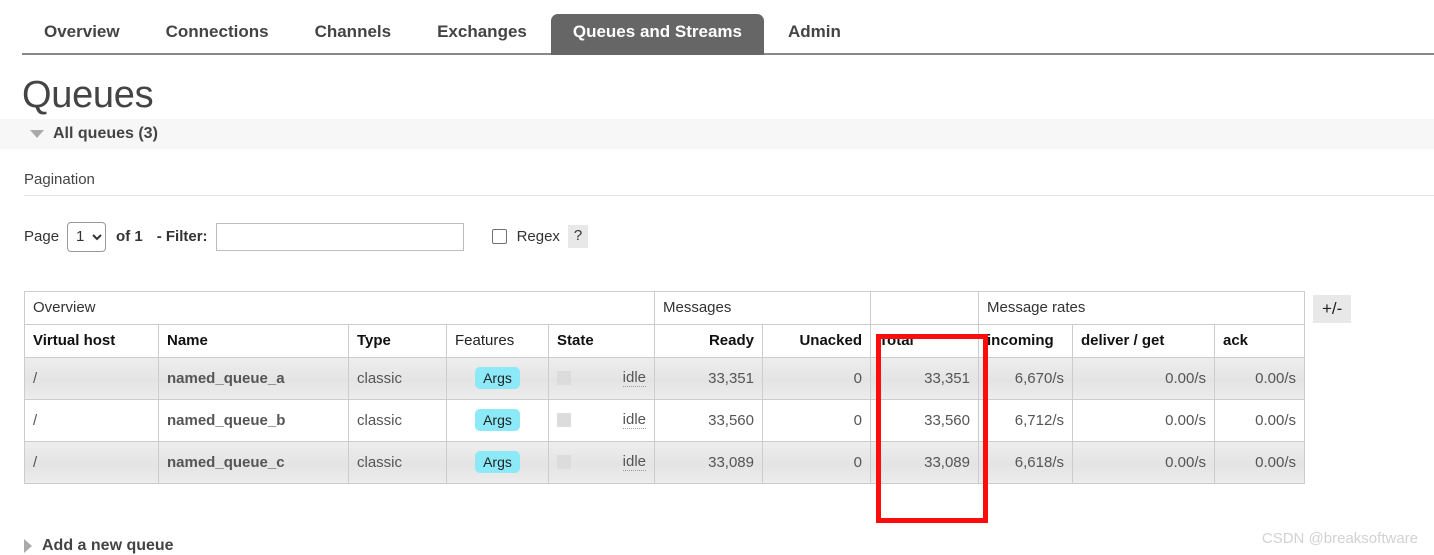  I want to click on cell-queue-name: named_queue_a, so click(253, 378).